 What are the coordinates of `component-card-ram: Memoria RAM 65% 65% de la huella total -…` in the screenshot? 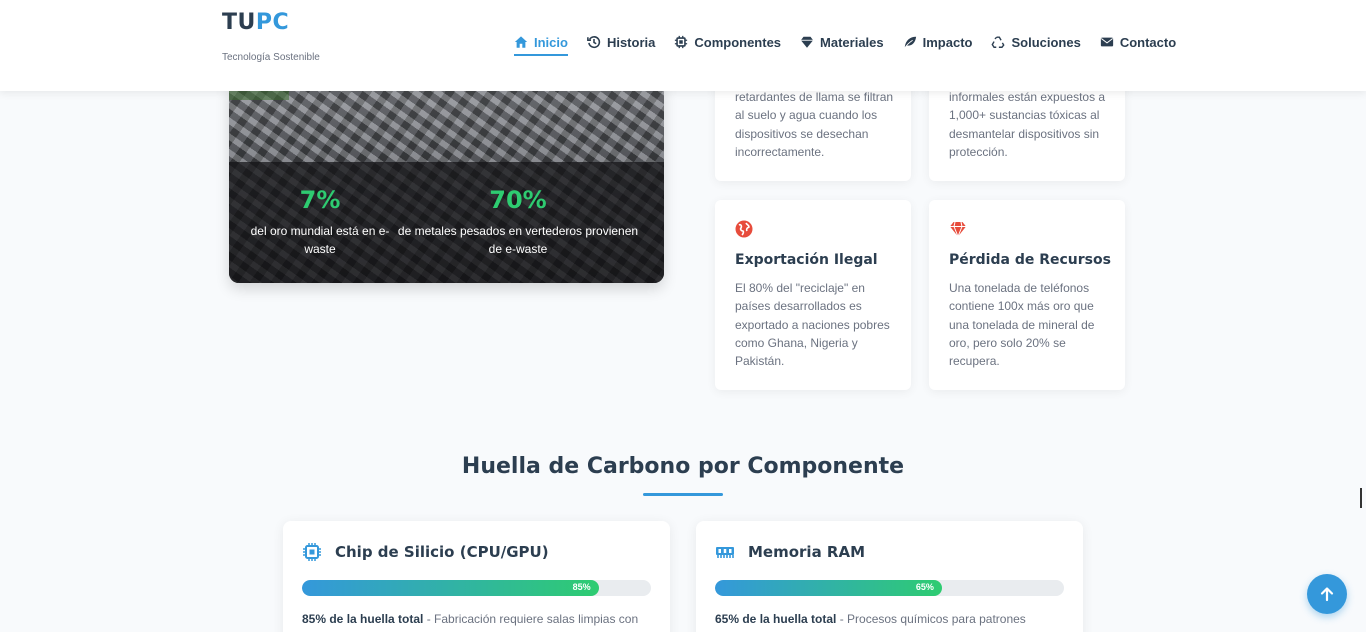 It's located at (889, 576).